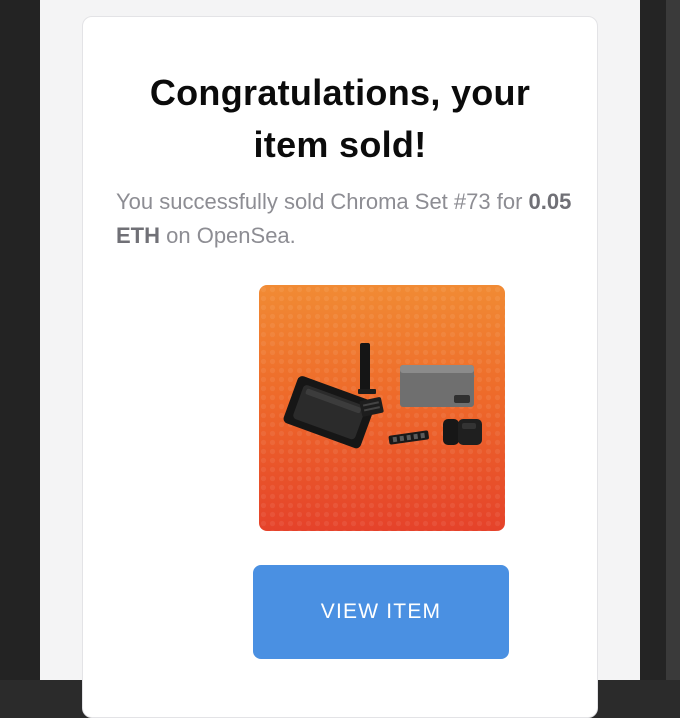 The image size is (680, 718). Describe the element at coordinates (231, 235) in the screenshot. I see `message-suffix: on OpenSea.` at that location.